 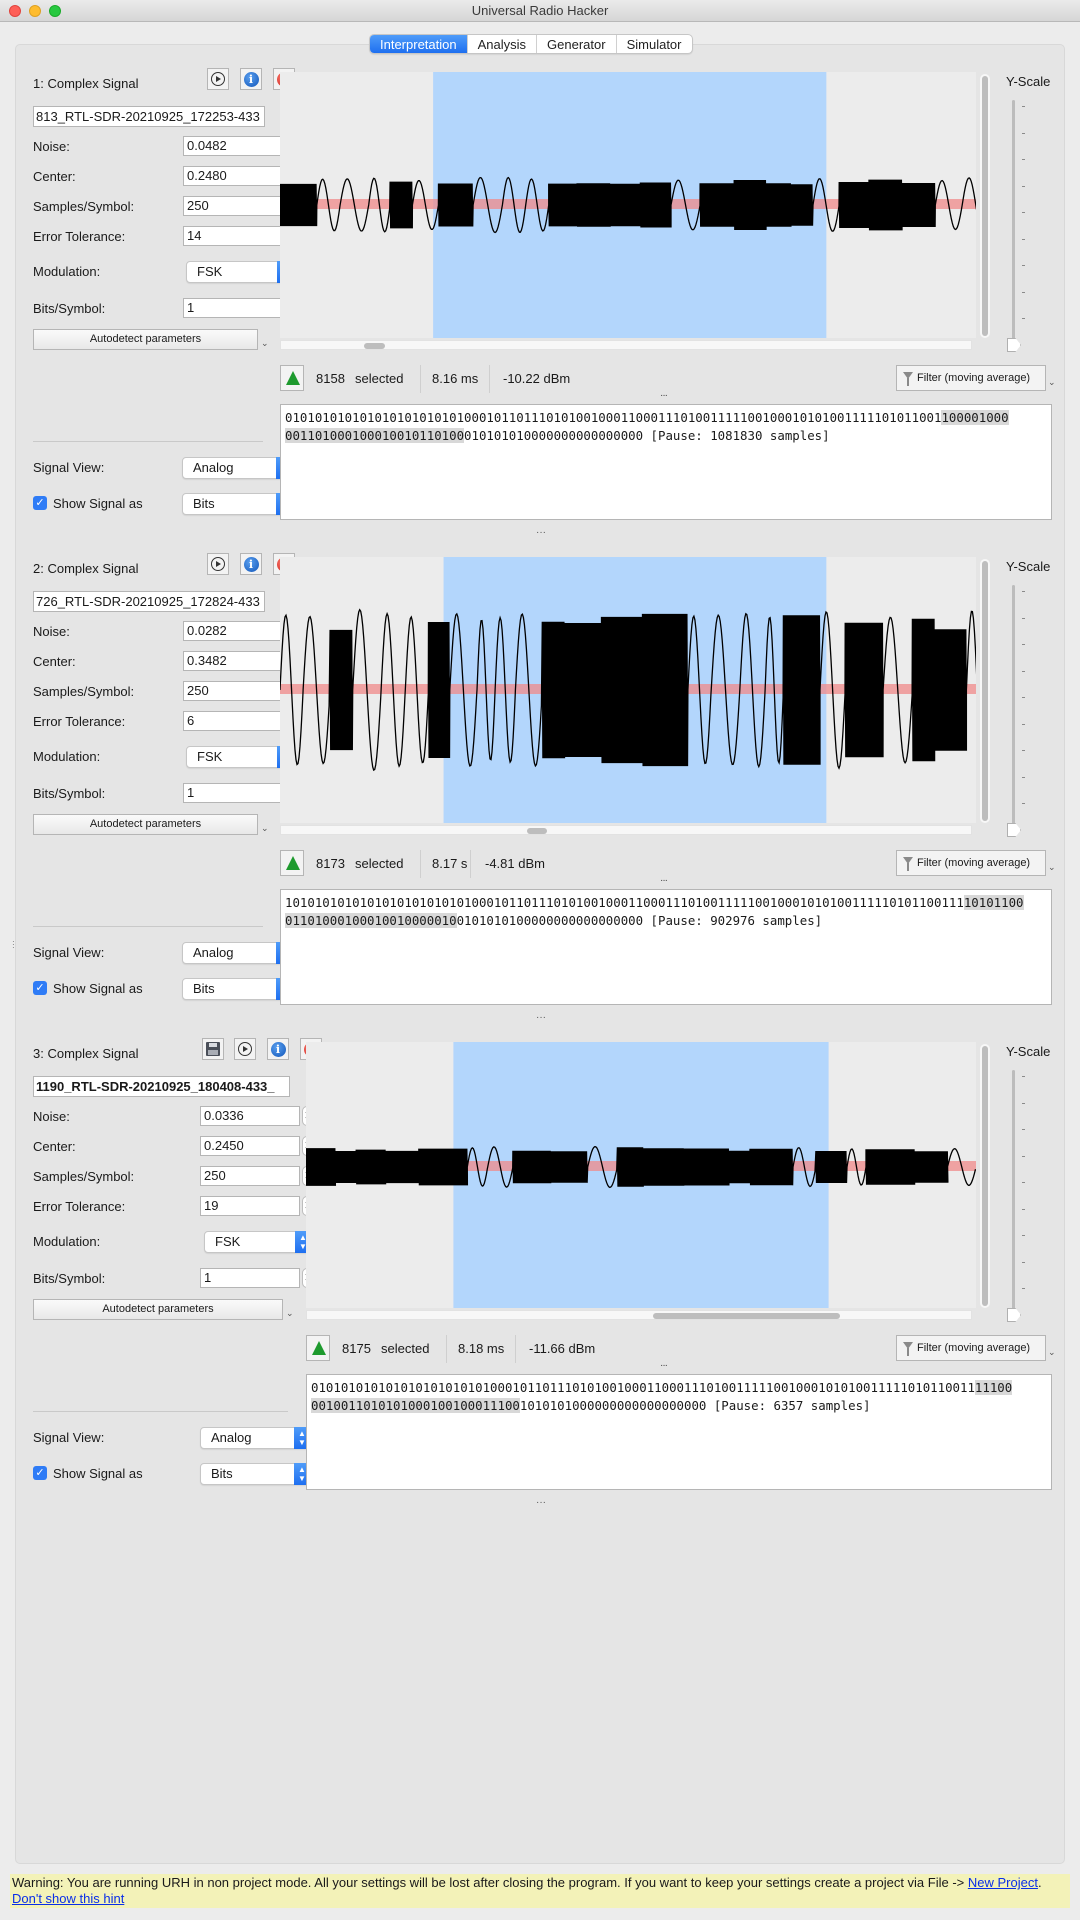 I want to click on new-project-link: New Project, so click(x=1003, y=1882).